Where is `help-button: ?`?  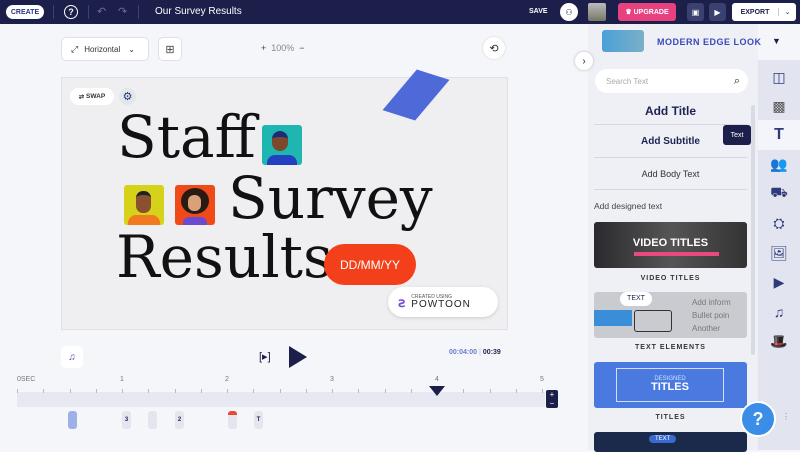
help-button: ? is located at coordinates (758, 419).